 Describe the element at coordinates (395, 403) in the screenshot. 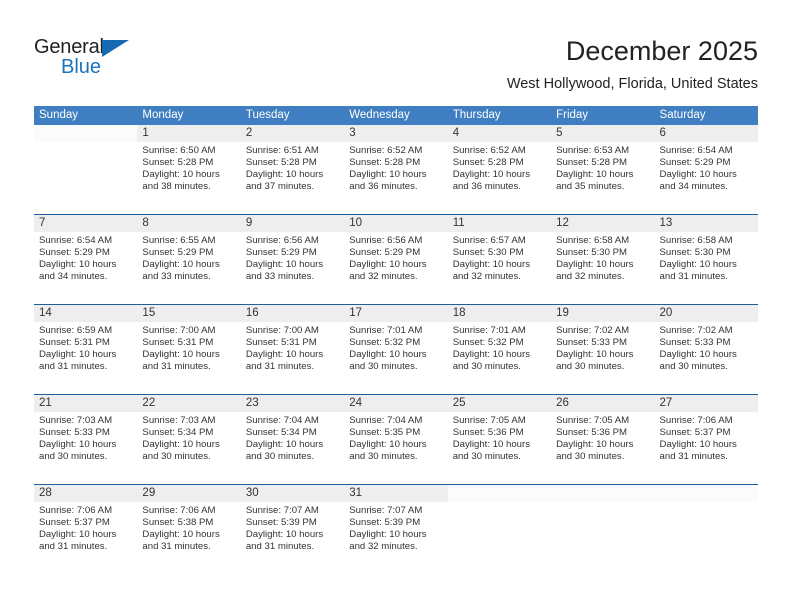

I see `day-number: 24` at that location.